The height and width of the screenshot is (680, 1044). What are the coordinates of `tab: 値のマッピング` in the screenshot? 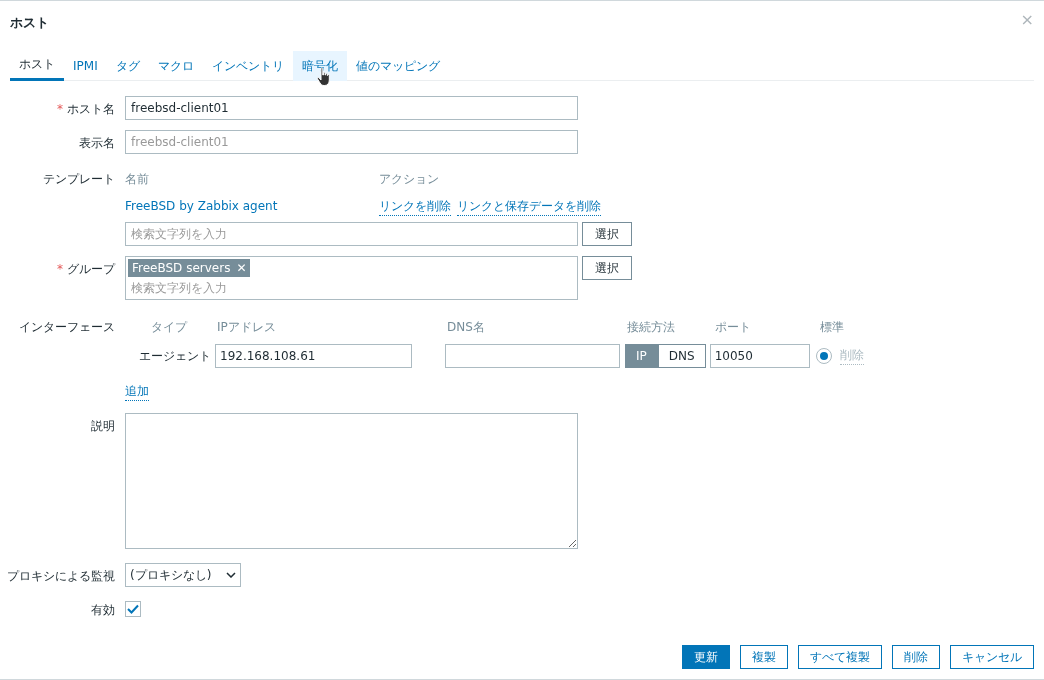 It's located at (397, 65).